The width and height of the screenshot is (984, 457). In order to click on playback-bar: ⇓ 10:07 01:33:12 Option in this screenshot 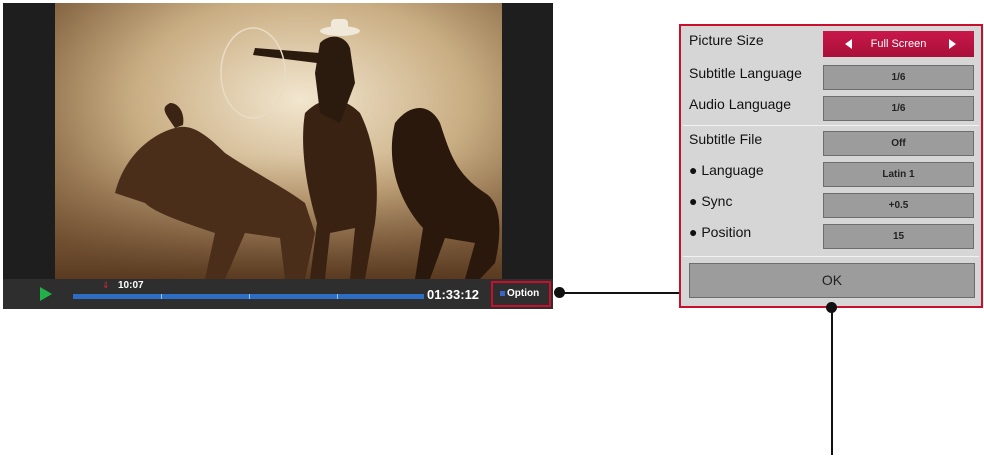, I will do `click(278, 294)`.